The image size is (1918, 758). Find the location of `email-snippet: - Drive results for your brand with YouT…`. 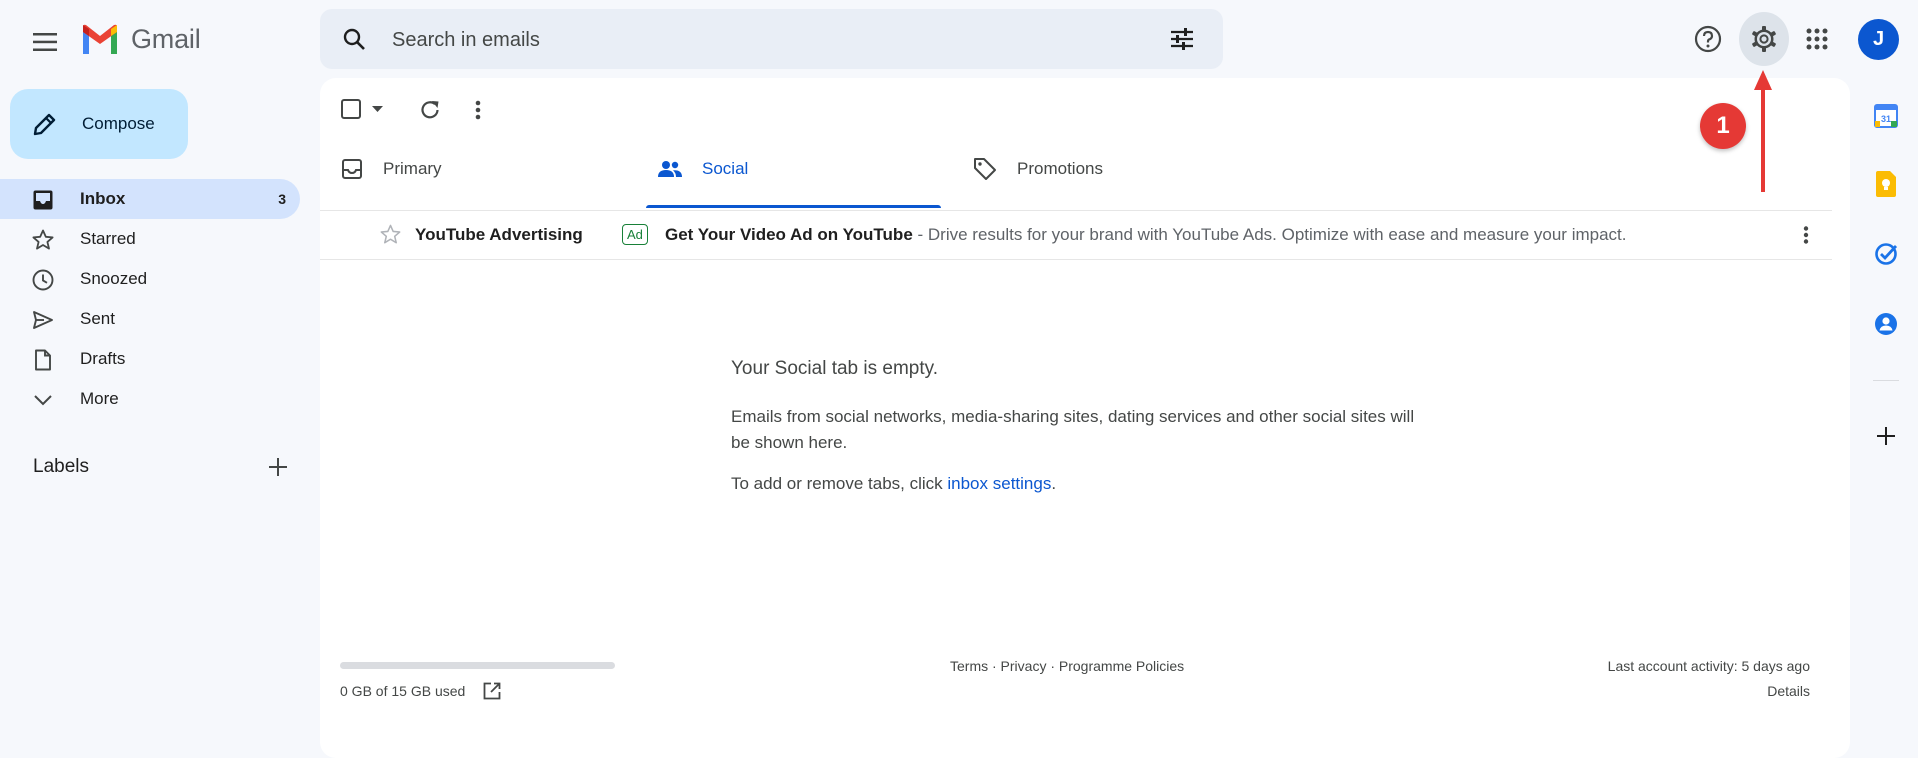

email-snippet: - Drive results for your brand with YouT… is located at coordinates (1269, 234).